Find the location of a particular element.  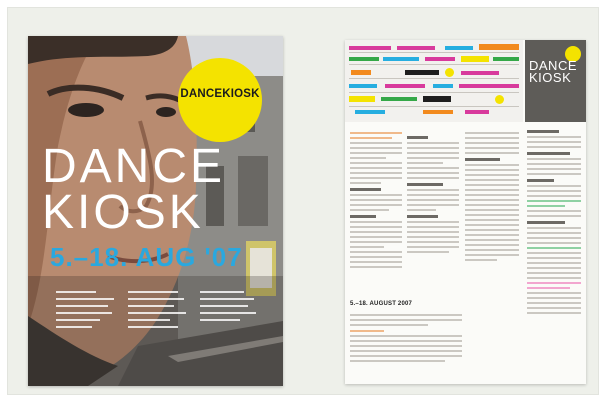

poster-title-line2: KIOSK is located at coordinates (123, 212).